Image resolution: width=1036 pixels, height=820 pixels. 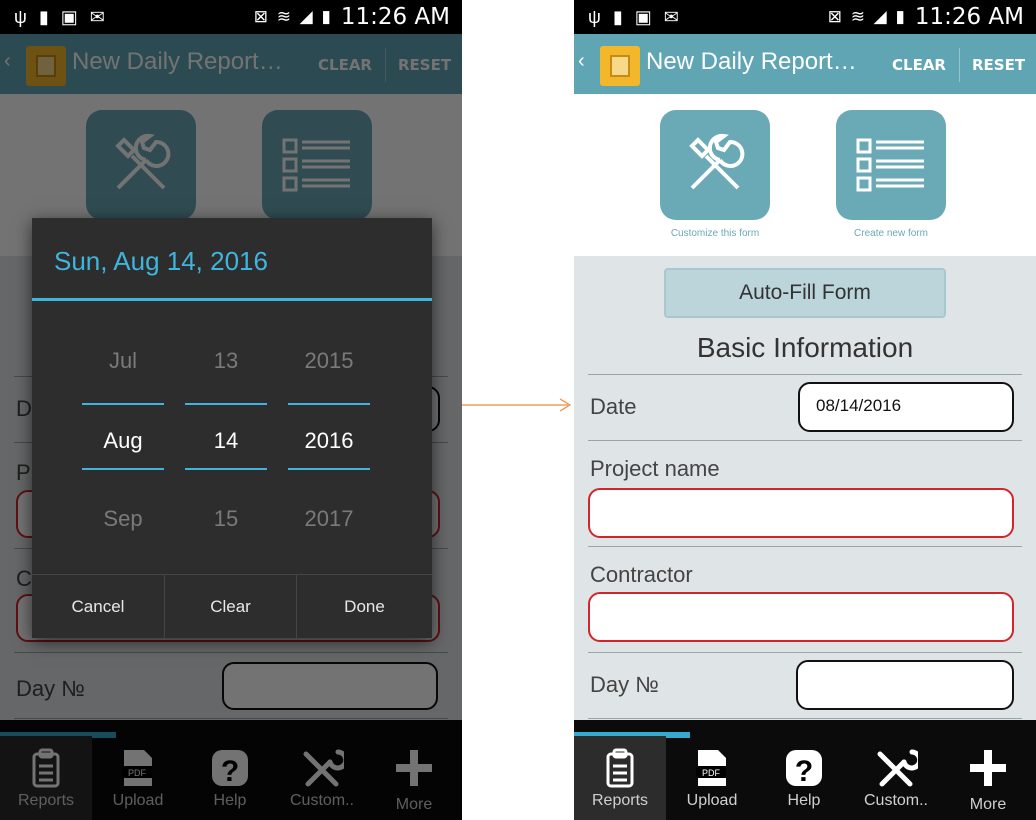 I want to click on clipboard-icon, so click(x=620, y=768).